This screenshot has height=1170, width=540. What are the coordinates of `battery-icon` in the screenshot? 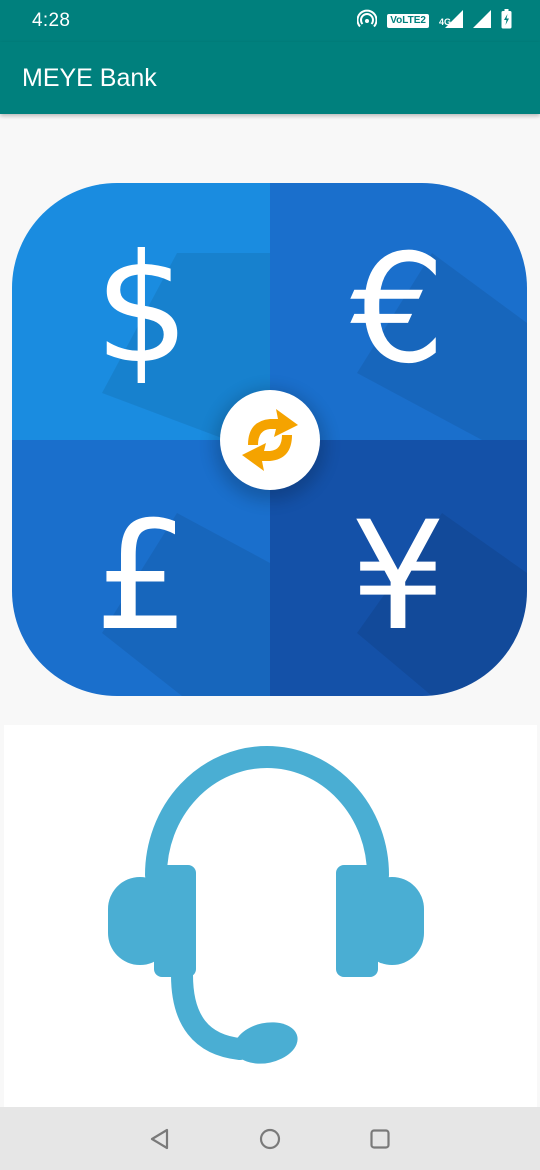 It's located at (506, 21).